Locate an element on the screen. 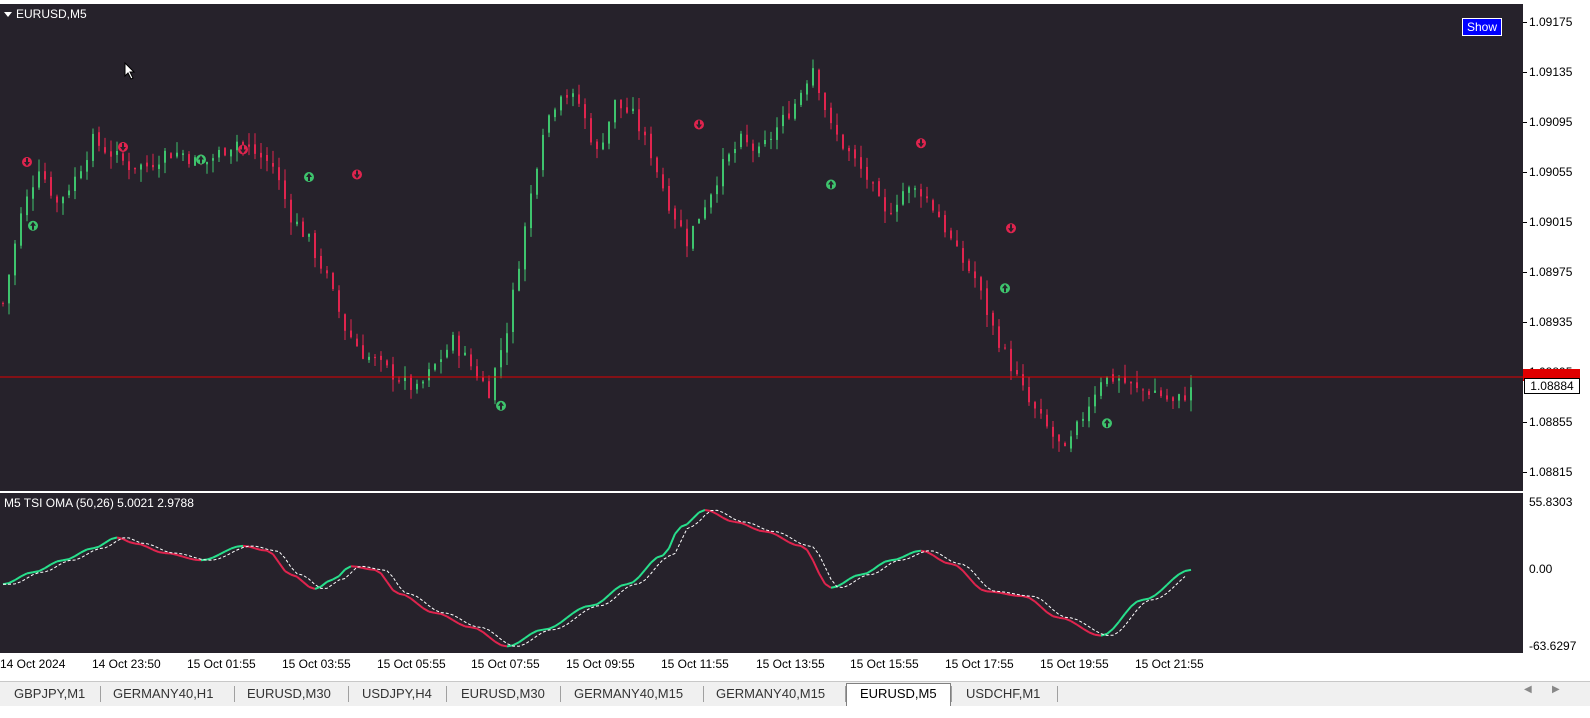 This screenshot has height=718, width=1590. price-axis-label: 1.08975 is located at coordinates (1551, 272).